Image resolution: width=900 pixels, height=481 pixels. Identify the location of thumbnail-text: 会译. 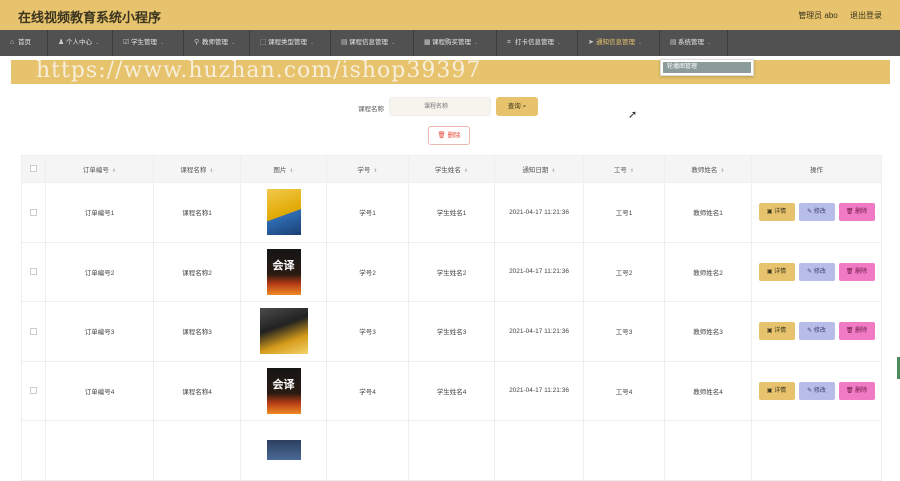
(283, 384).